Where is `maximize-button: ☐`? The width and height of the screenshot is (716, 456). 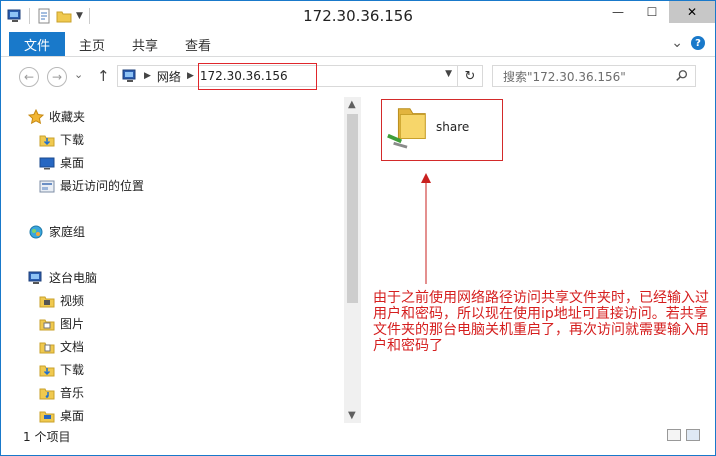 maximize-button: ☐ is located at coordinates (652, 12).